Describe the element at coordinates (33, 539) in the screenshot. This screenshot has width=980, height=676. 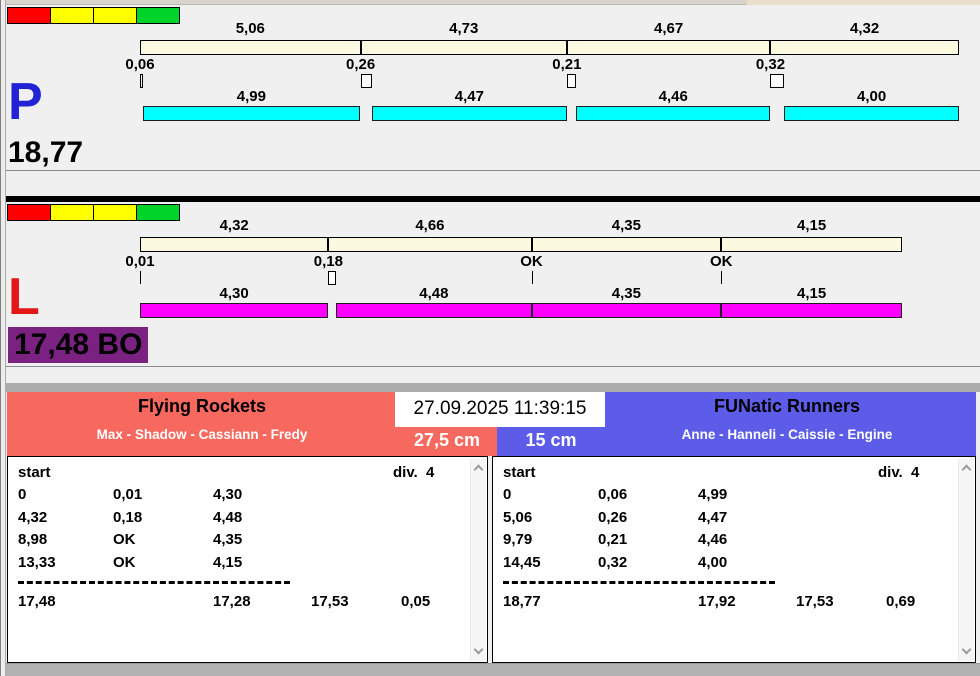
I see `table-cell: 8,98` at that location.